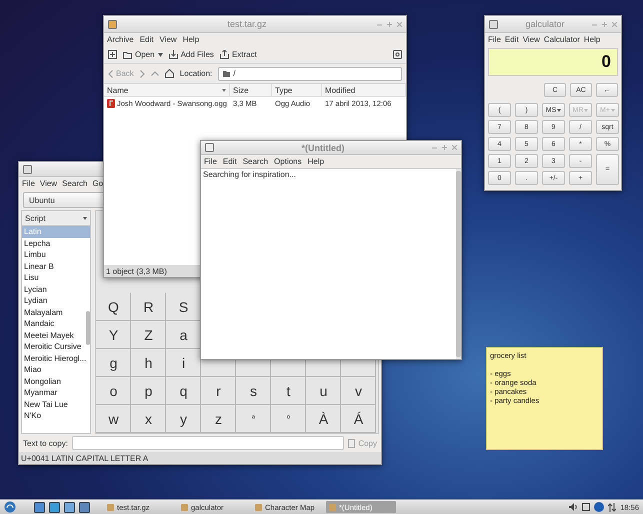 This screenshot has width=643, height=514. I want to click on status-bar: U+0041 LATIN CAPITAL LETTER A, so click(200, 458).